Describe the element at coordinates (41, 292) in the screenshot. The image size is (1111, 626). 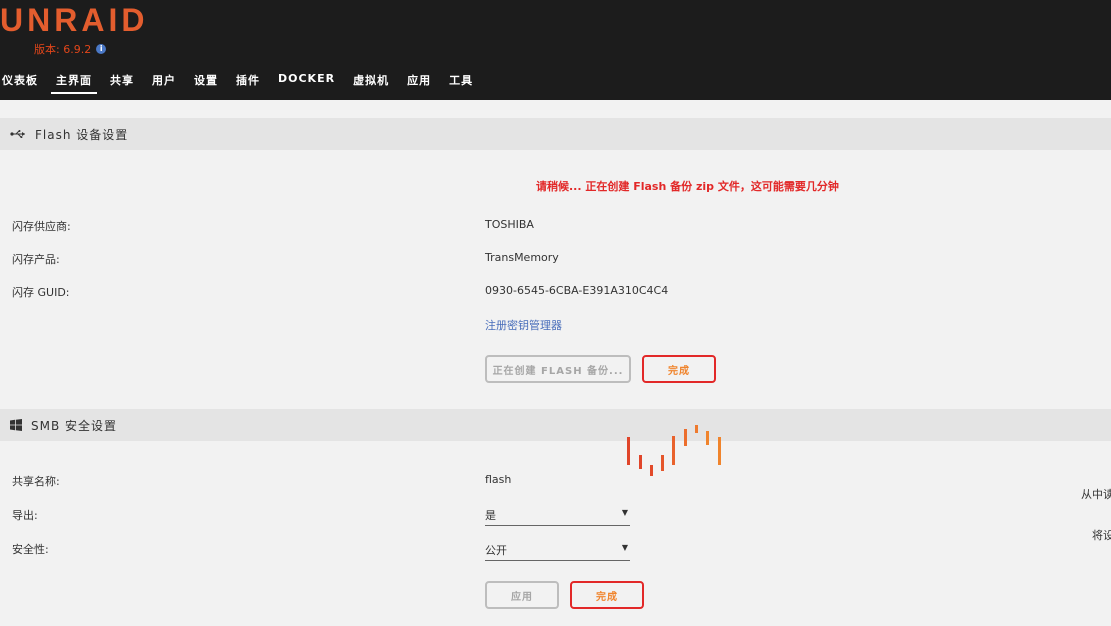
I see `flash-guid-label: 闪存 GUID:` at that location.